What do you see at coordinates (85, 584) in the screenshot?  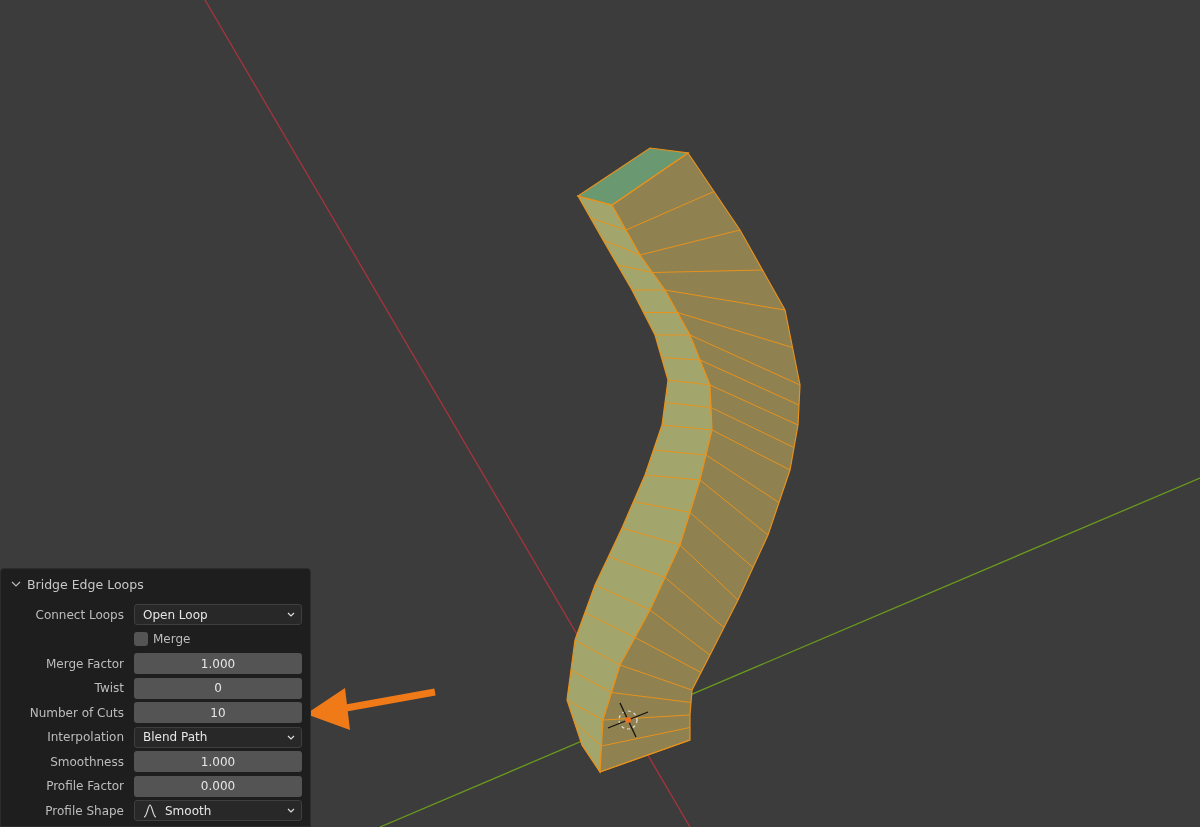 I see `panel-title: Bridge Edge Loops` at bounding box center [85, 584].